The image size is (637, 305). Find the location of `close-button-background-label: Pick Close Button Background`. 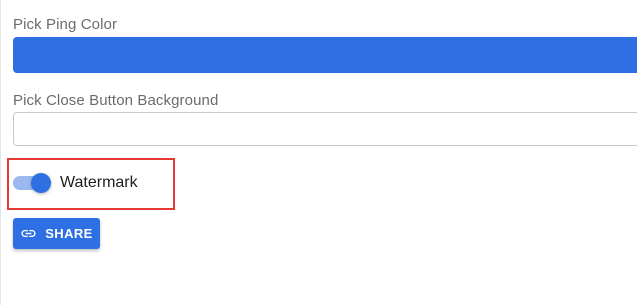

close-button-background-label: Pick Close Button Background is located at coordinates (116, 100).